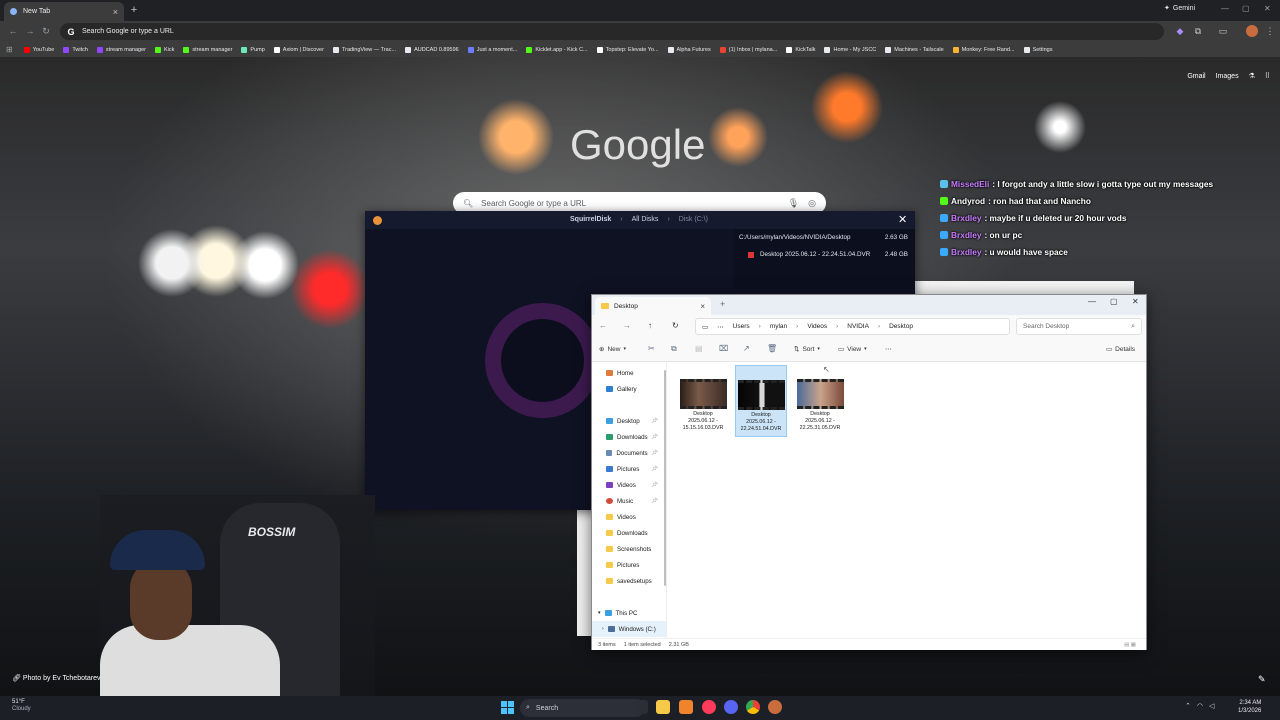 Image resolution: width=1280 pixels, height=720 pixels. I want to click on extension-icon: ◆, so click(1180, 31).